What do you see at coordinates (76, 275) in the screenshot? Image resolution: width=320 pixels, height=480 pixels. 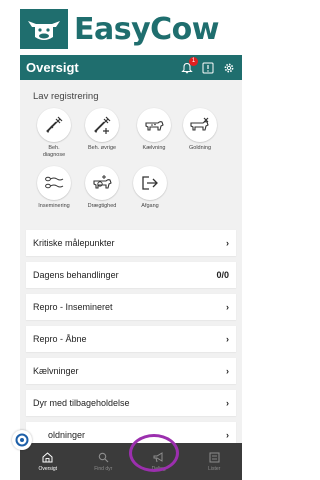 I see `list-item-label: Dagens behandlinger` at bounding box center [76, 275].